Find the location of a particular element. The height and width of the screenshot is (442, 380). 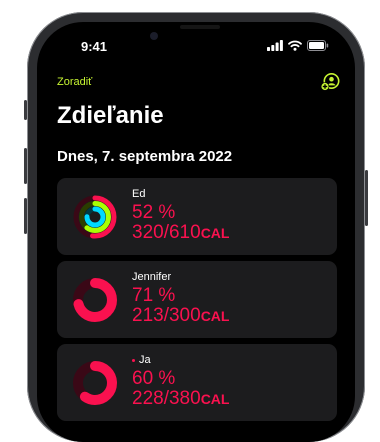

person-plus-icon is located at coordinates (330, 82).